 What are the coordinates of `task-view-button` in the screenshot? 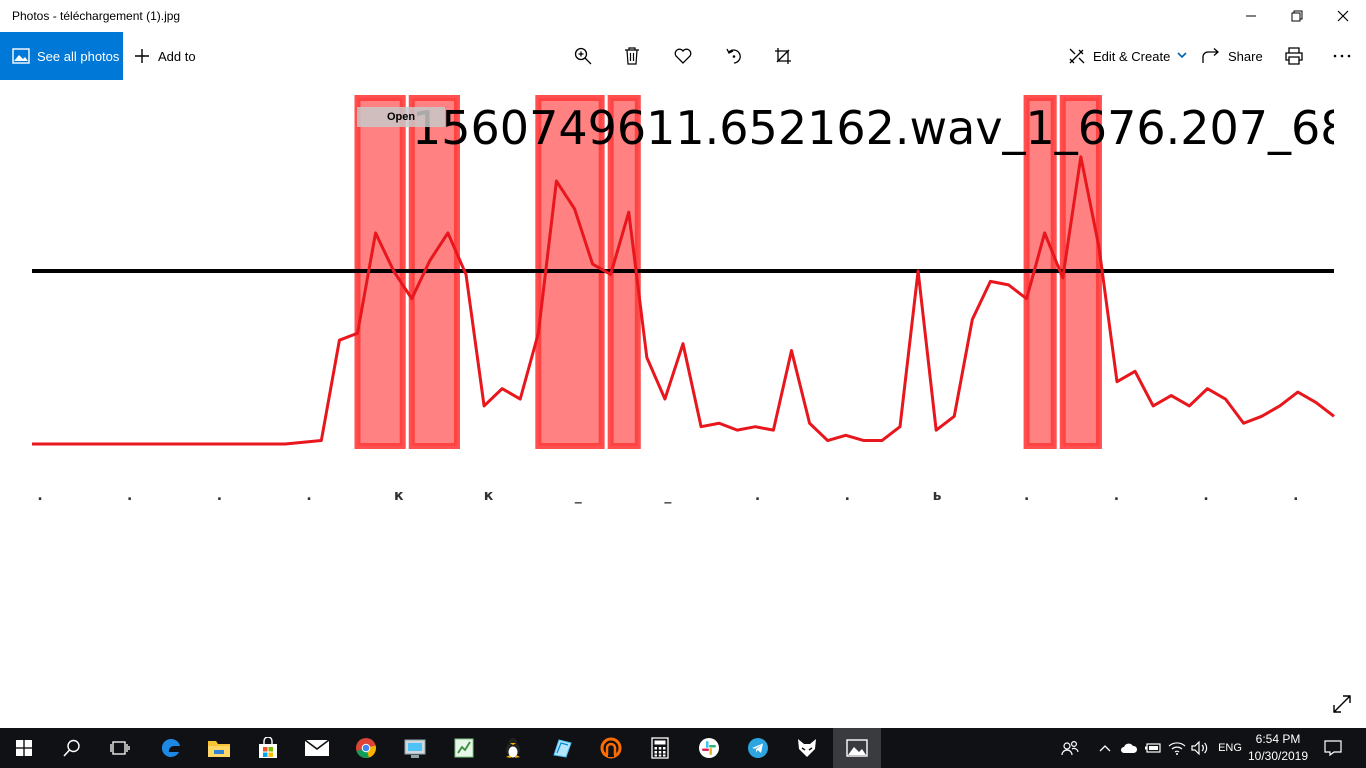 It's located at (120, 748).